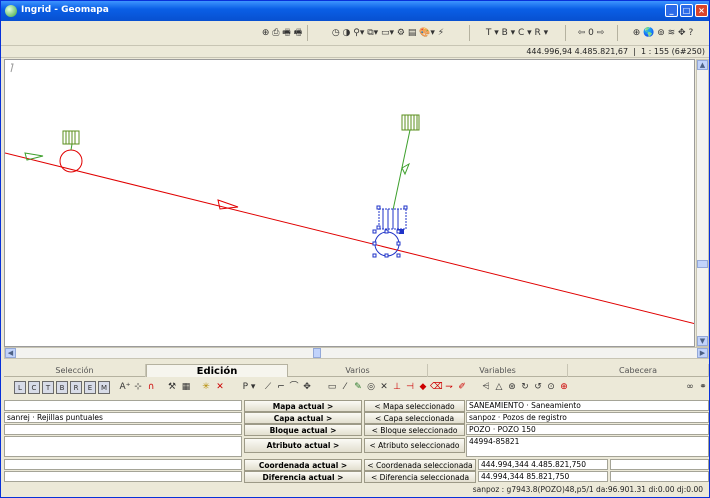  What do you see at coordinates (587, 405) in the screenshot?
I see `mapa-field: SANEAMIENTO · Saneamiento` at bounding box center [587, 405].